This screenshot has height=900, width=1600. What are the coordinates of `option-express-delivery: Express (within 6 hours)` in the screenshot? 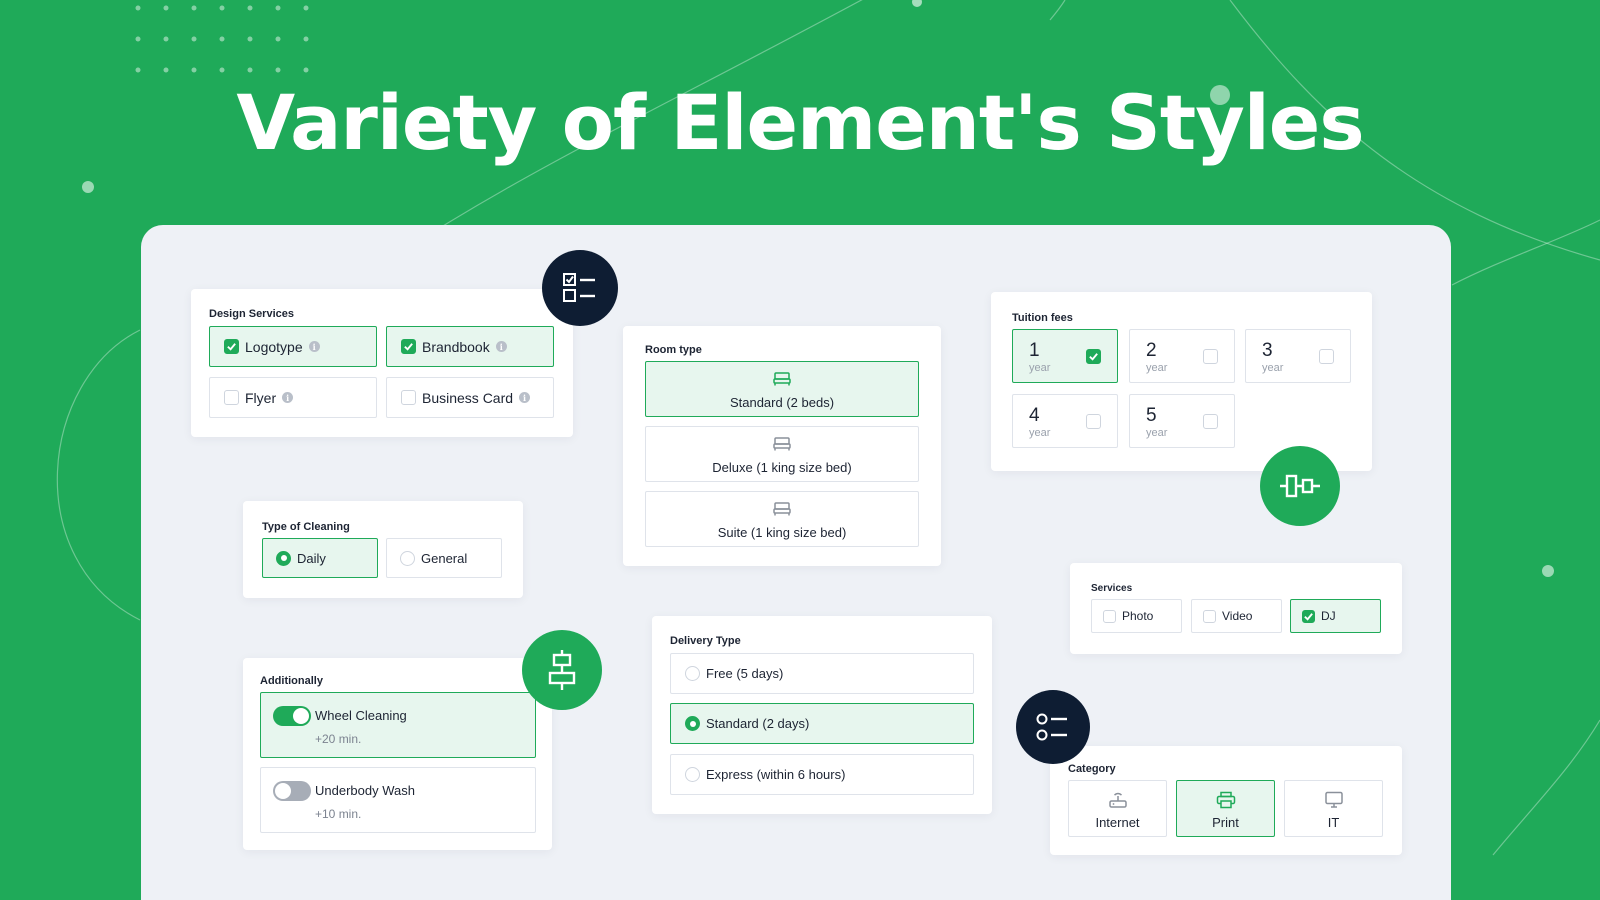 It's located at (822, 774).